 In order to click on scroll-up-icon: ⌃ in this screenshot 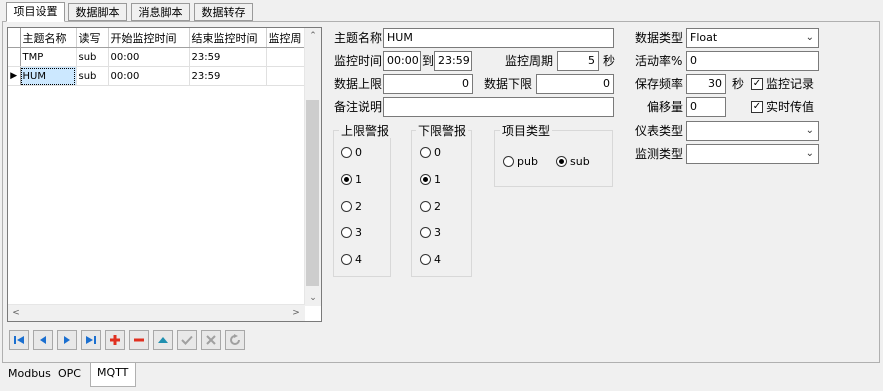, I will do `click(313, 36)`.